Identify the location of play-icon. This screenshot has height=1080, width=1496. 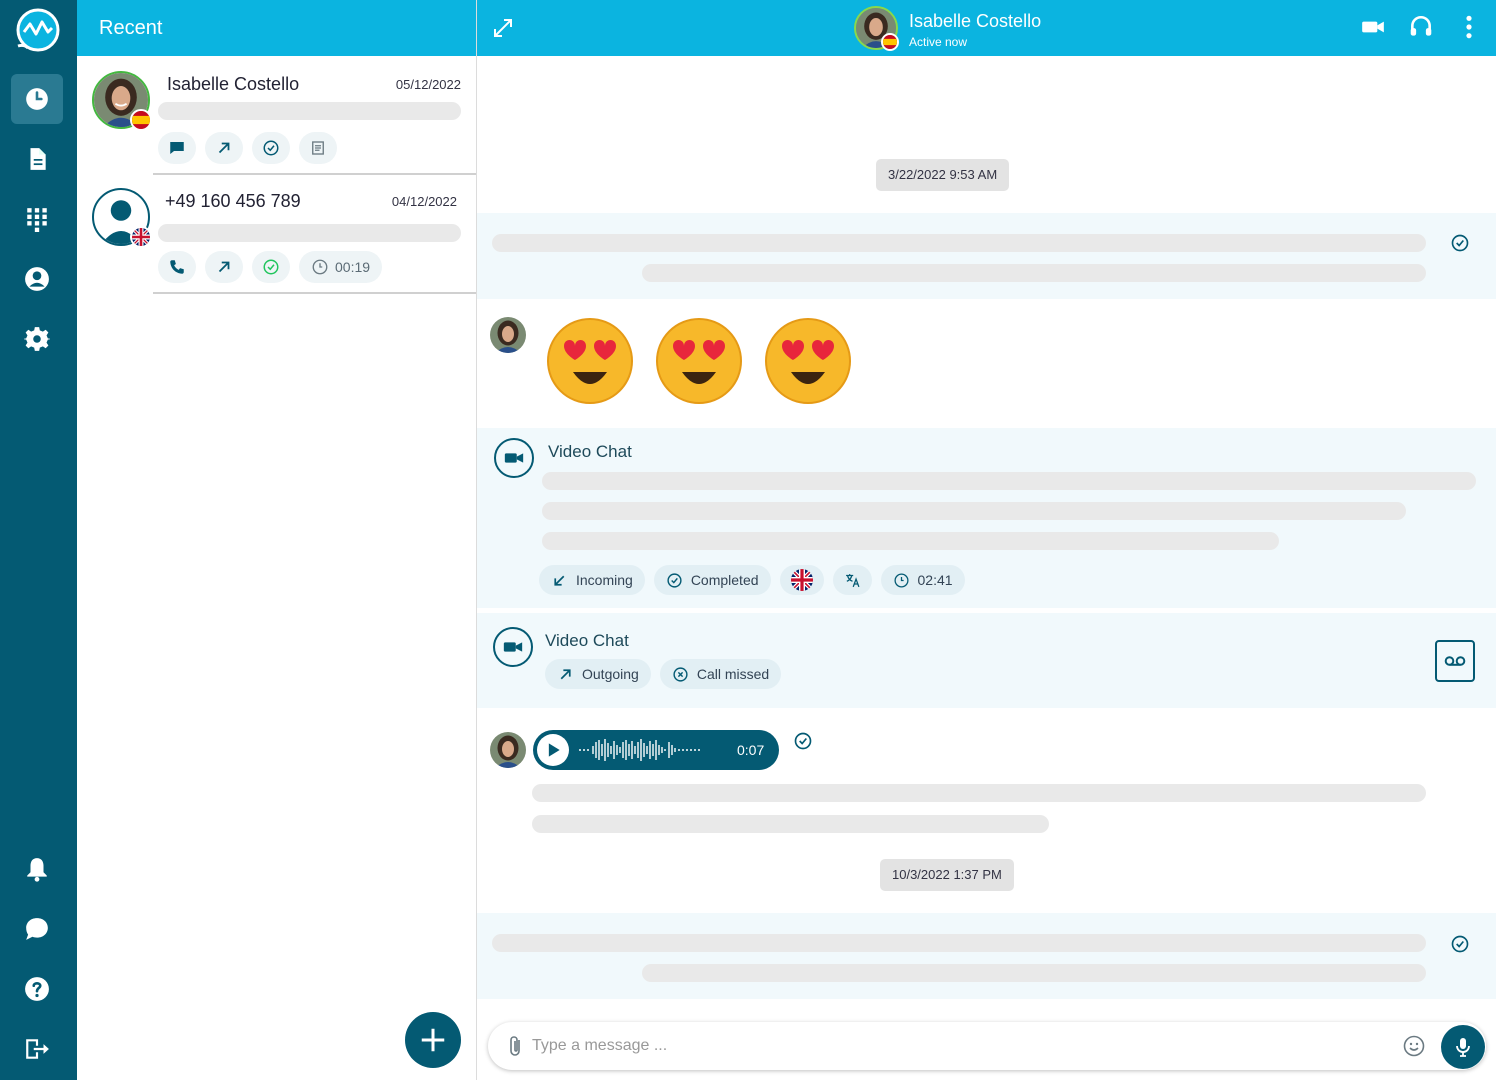
(554, 750).